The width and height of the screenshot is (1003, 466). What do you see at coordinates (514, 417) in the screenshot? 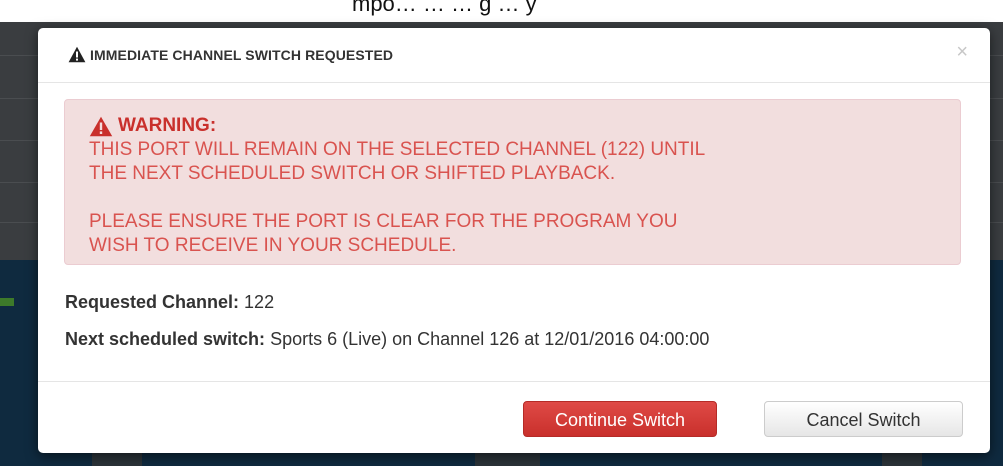
I see `modal-footer: Continue Switch Cancel Switch` at bounding box center [514, 417].